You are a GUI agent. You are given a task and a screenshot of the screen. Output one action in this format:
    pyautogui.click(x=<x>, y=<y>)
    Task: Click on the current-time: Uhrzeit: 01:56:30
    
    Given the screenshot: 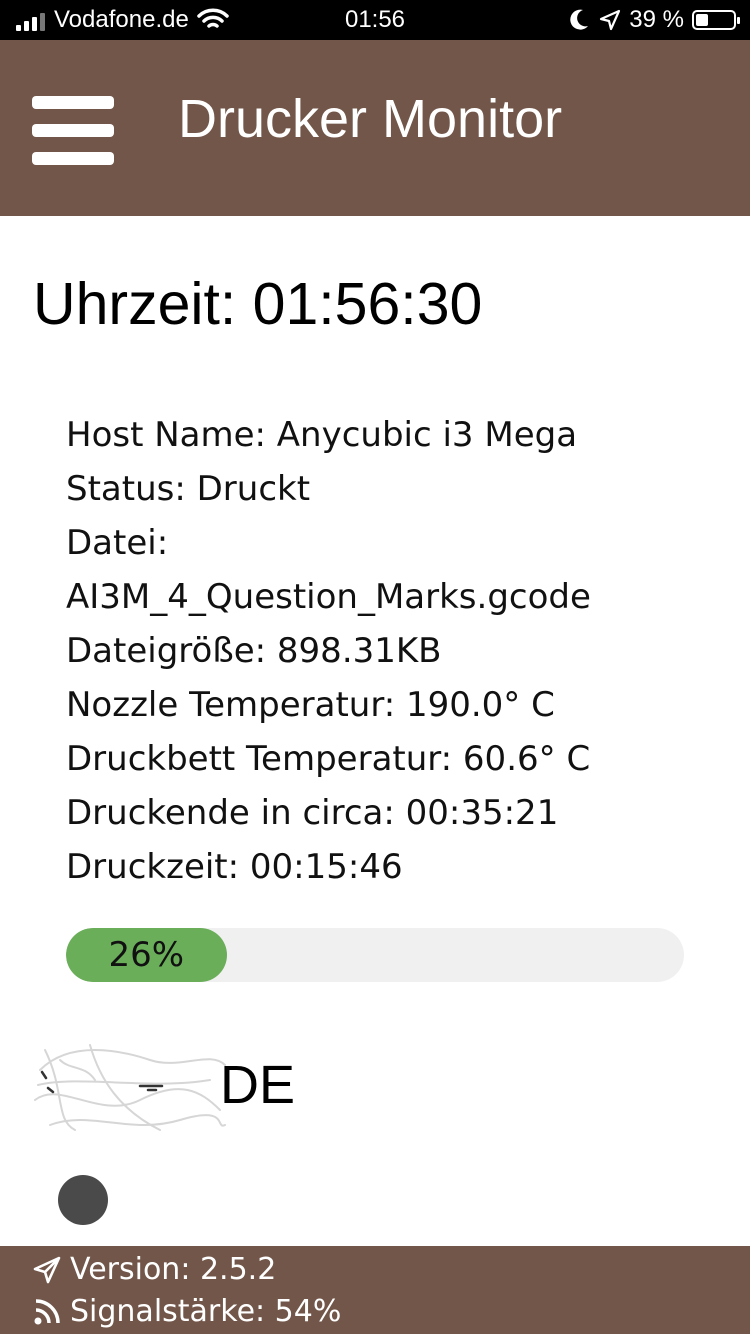 What is the action you would take?
    pyautogui.click(x=258, y=304)
    